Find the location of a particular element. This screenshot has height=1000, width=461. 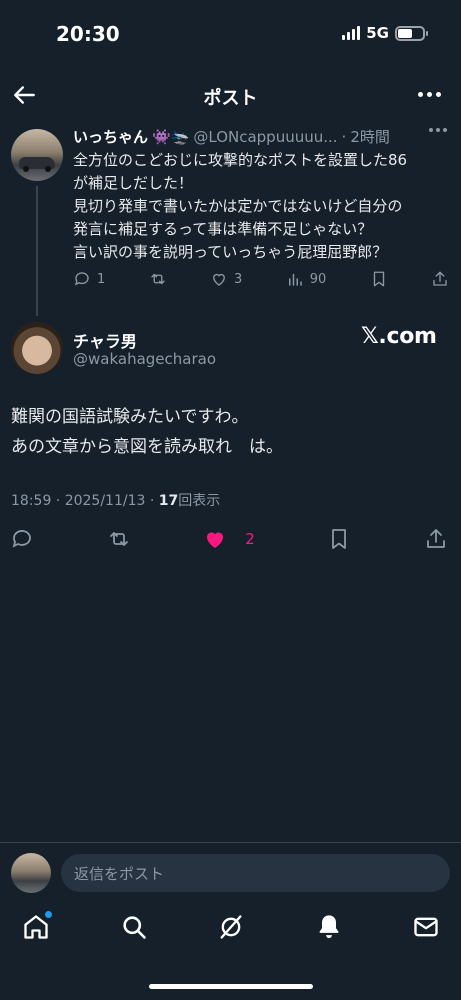

analytics-icon is located at coordinates (295, 279).